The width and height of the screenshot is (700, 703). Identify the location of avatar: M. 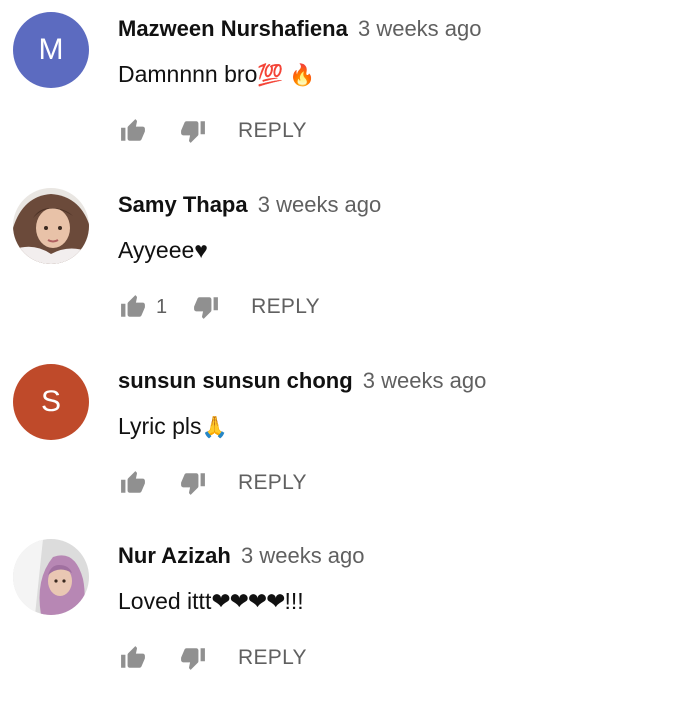
(51, 50).